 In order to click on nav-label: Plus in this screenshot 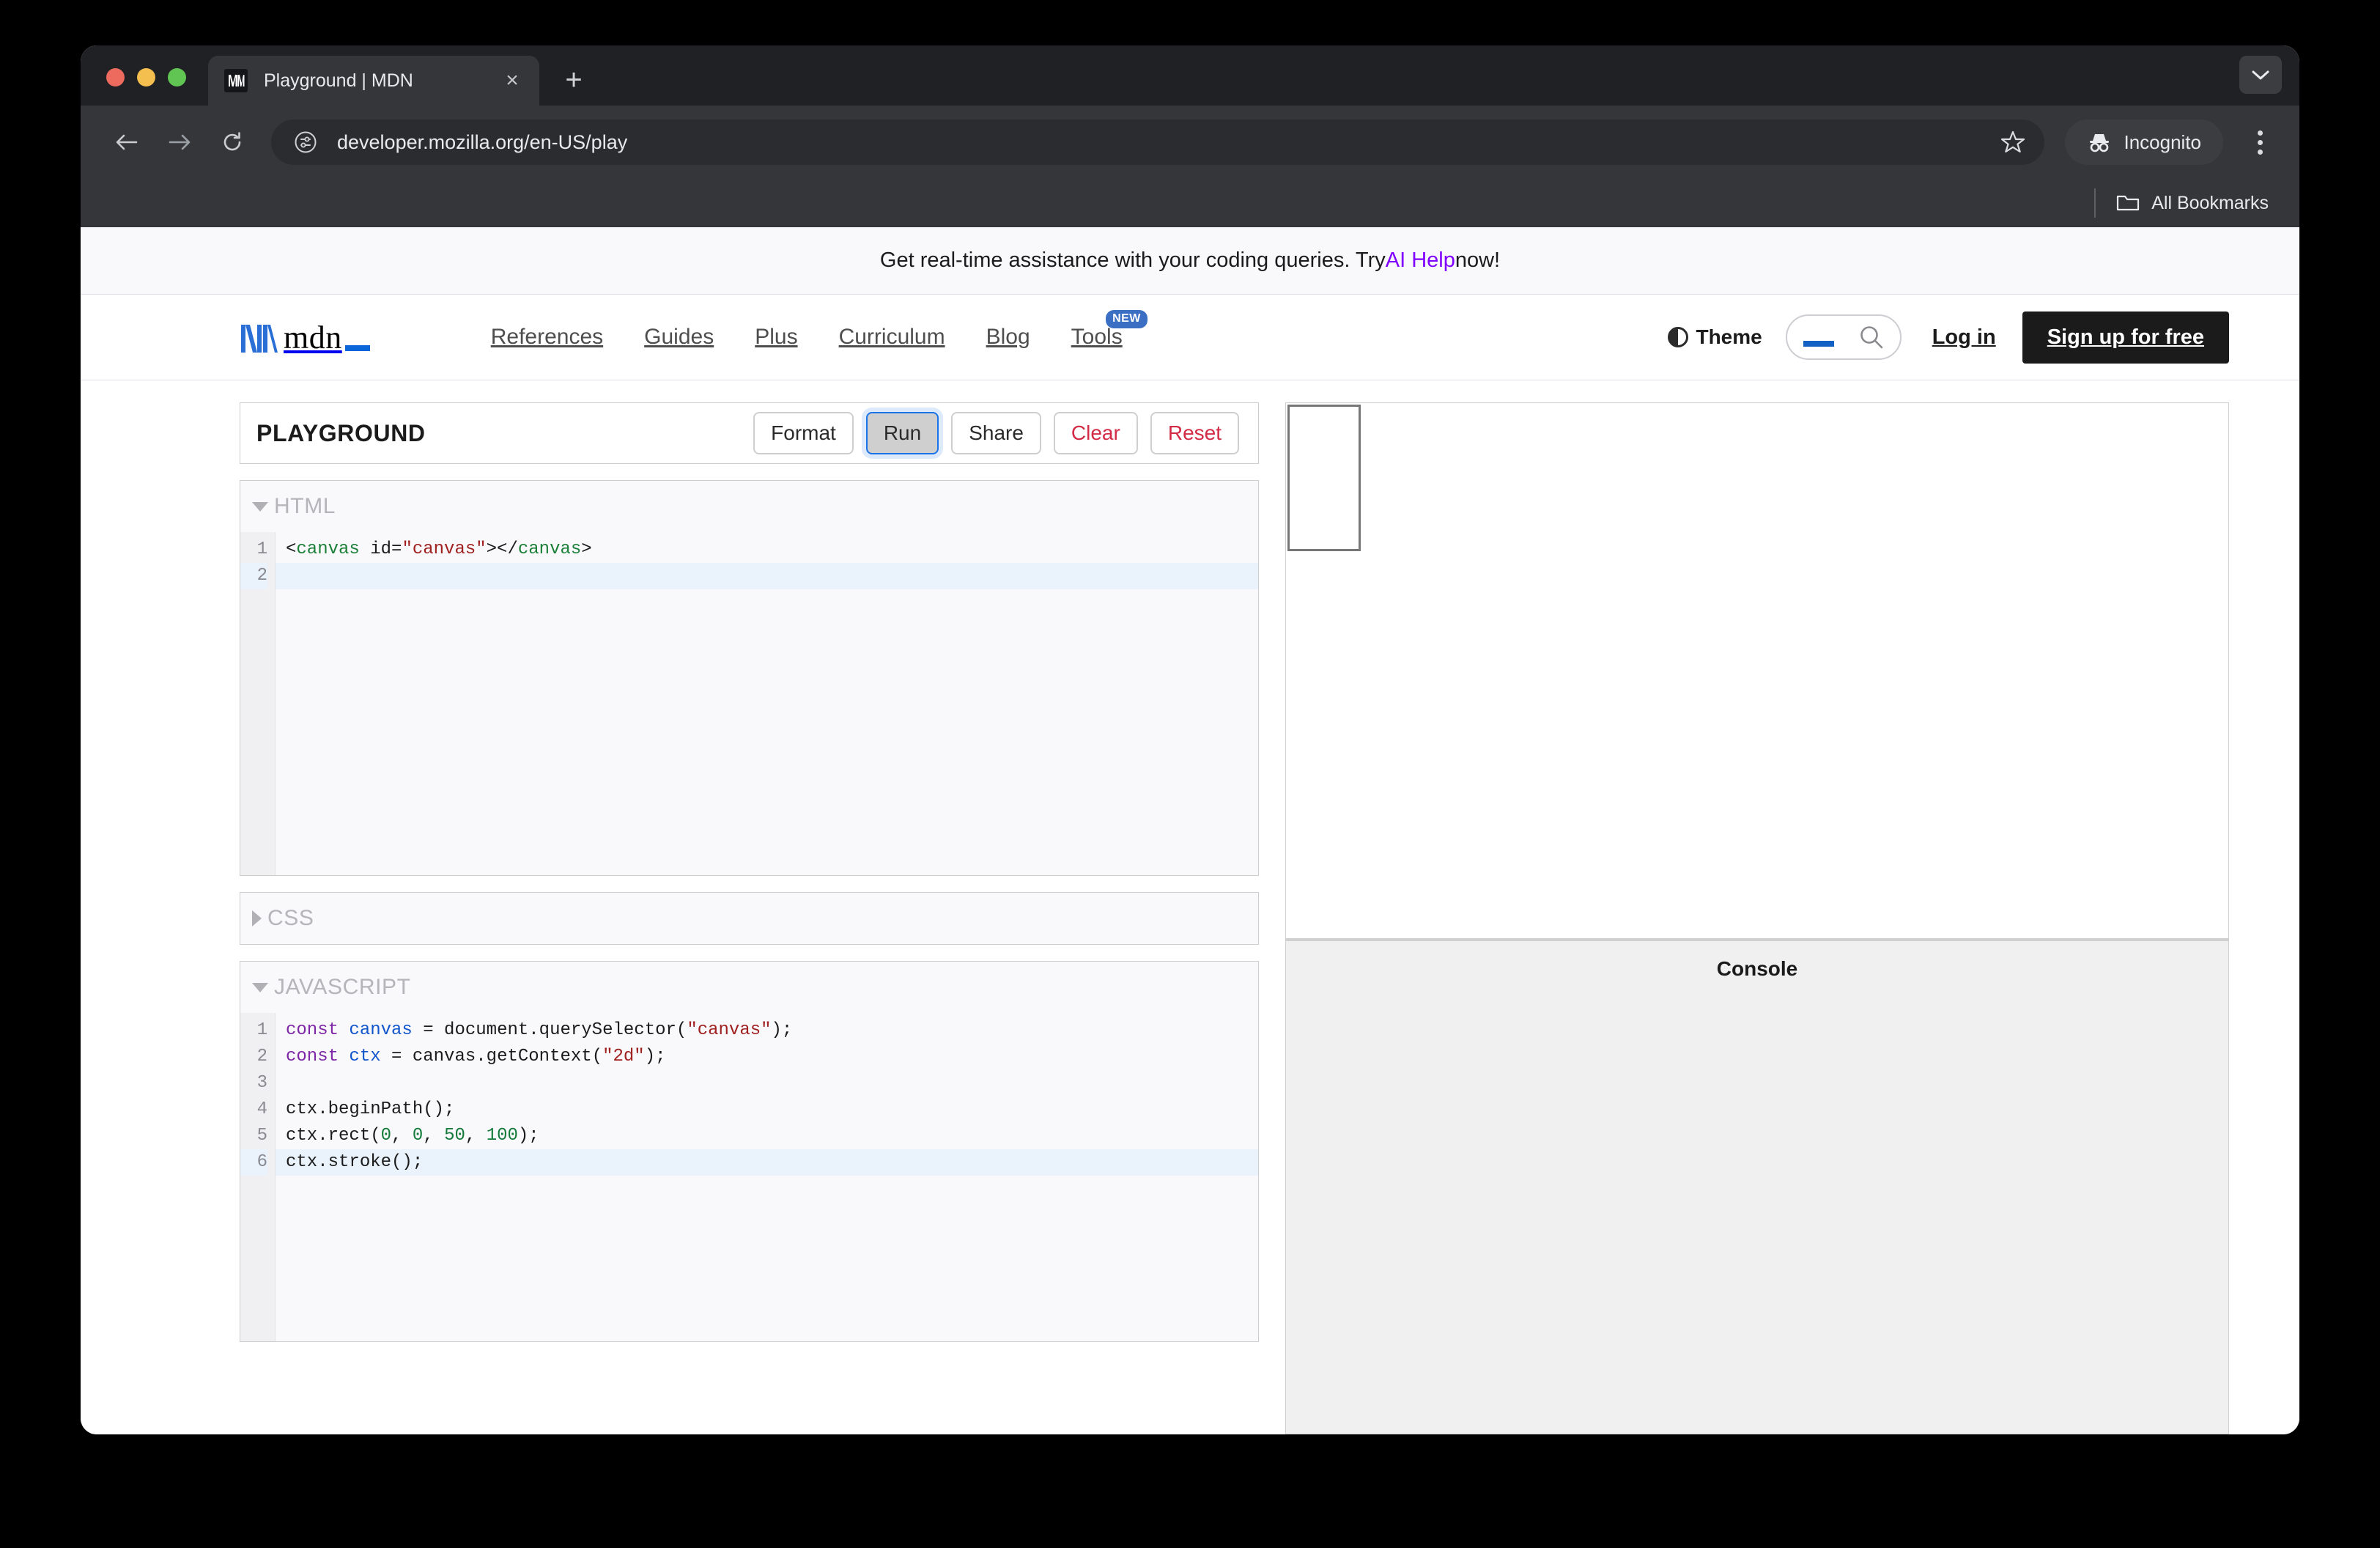, I will do `click(776, 337)`.